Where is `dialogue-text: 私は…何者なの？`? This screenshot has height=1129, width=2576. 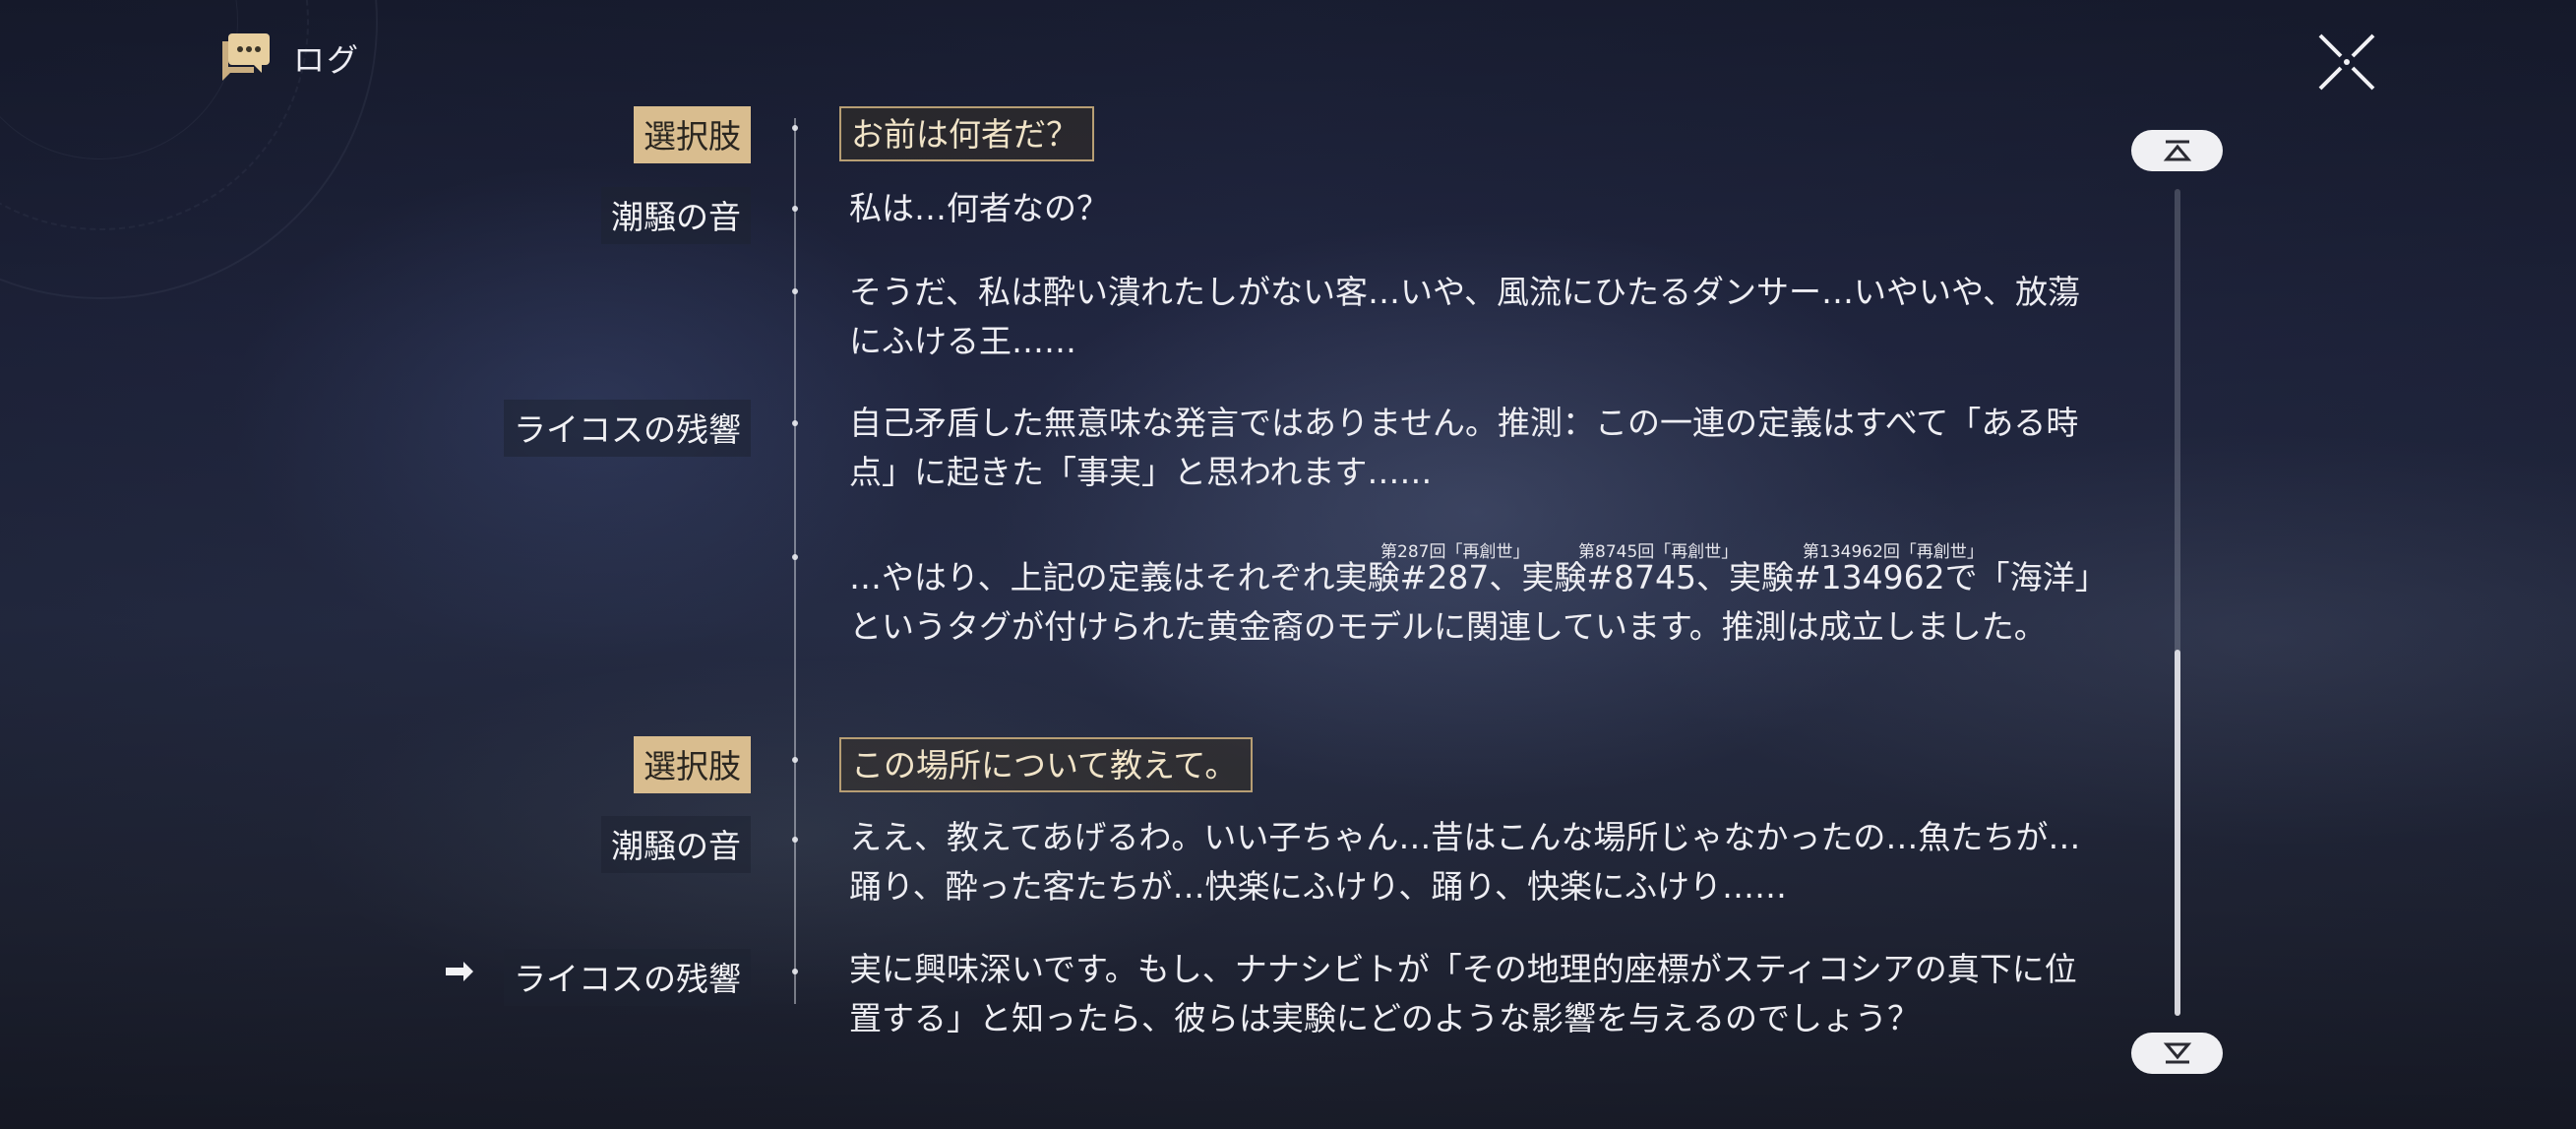 dialogue-text: 私は…何者なの？ is located at coordinates (979, 208).